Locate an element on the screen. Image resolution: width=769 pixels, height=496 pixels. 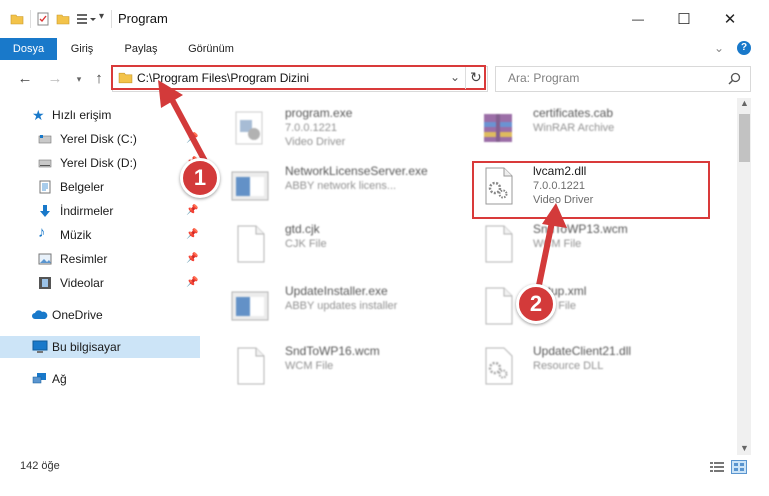
details-view-icon is located at coordinates (717, 467).